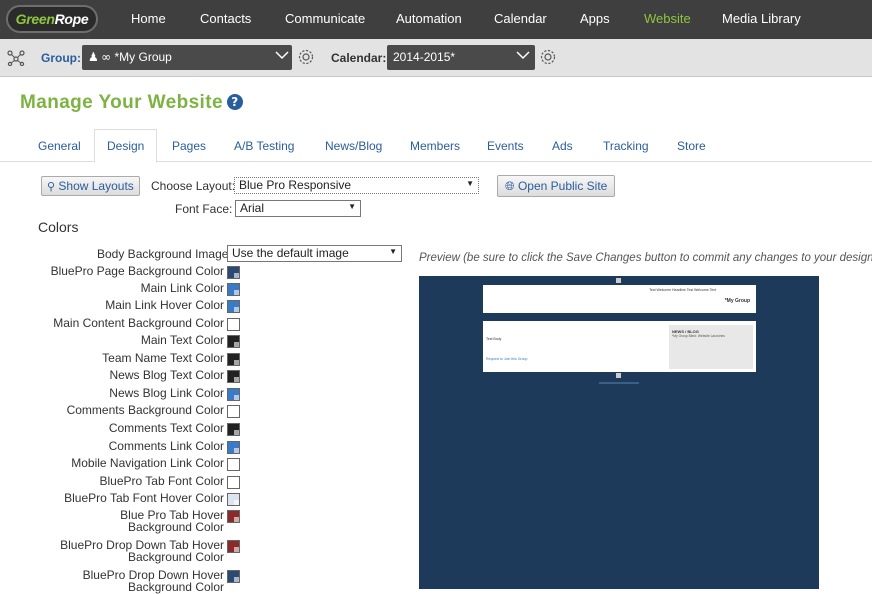 This screenshot has width=872, height=594. I want to click on color-row-label: Comments Background Color, so click(145, 410).